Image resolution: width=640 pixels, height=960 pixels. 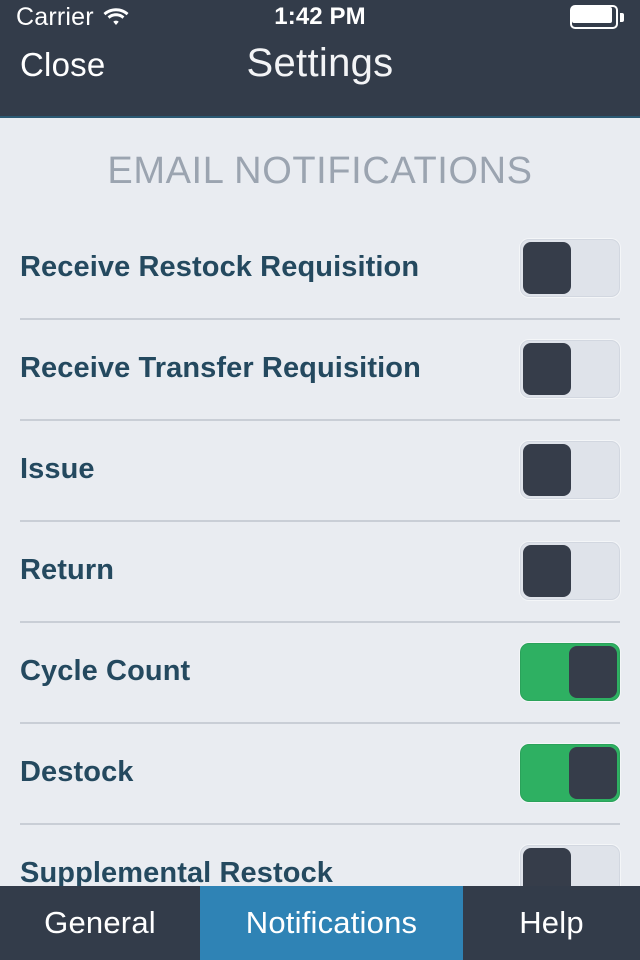 I want to click on setting-row: Cycle Count, so click(x=320, y=671).